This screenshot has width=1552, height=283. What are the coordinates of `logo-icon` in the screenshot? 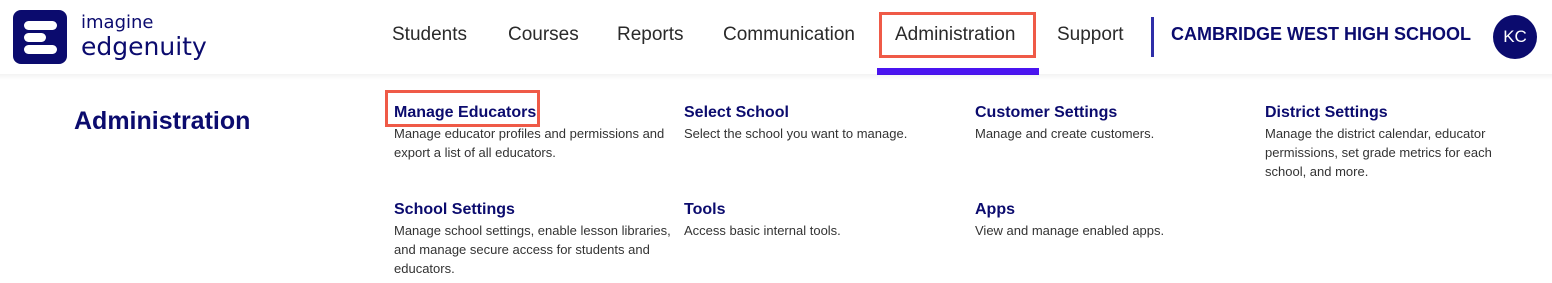 It's located at (40, 37).